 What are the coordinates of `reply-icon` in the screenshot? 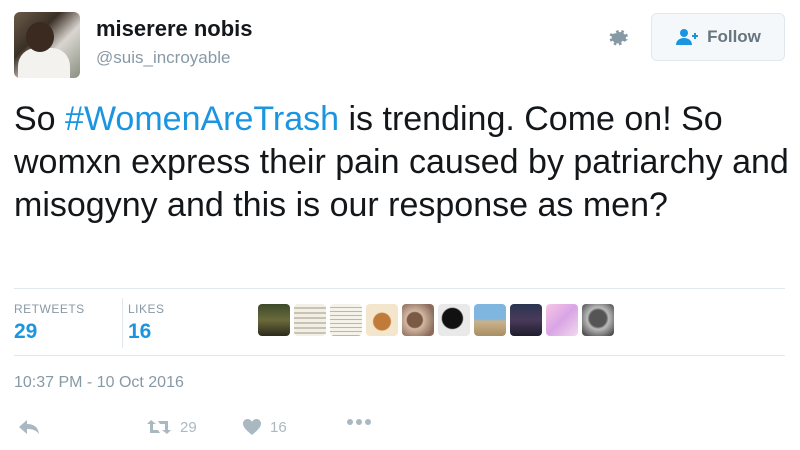 It's located at (29, 427).